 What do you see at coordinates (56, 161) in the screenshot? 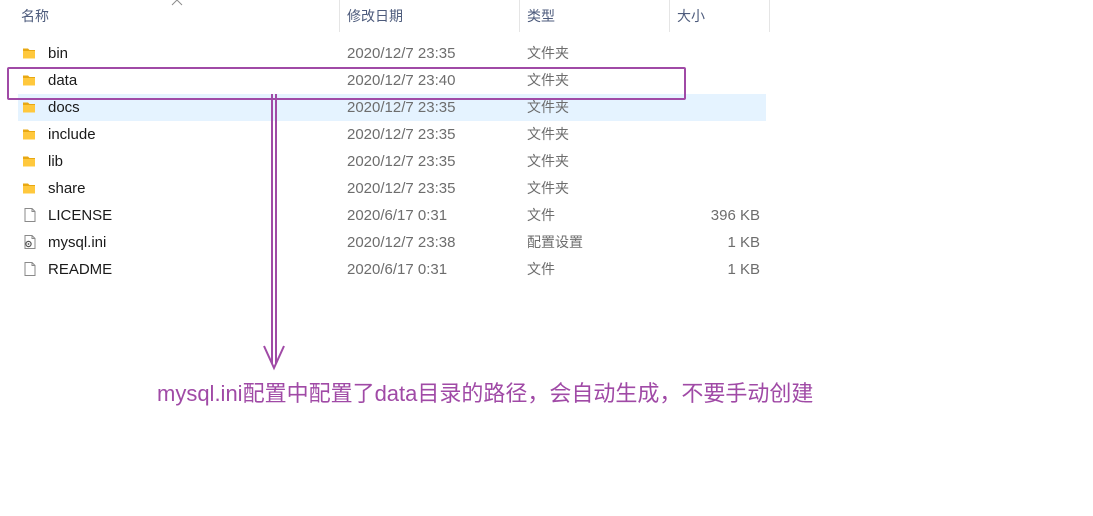
I see `file-name: lib` at bounding box center [56, 161].